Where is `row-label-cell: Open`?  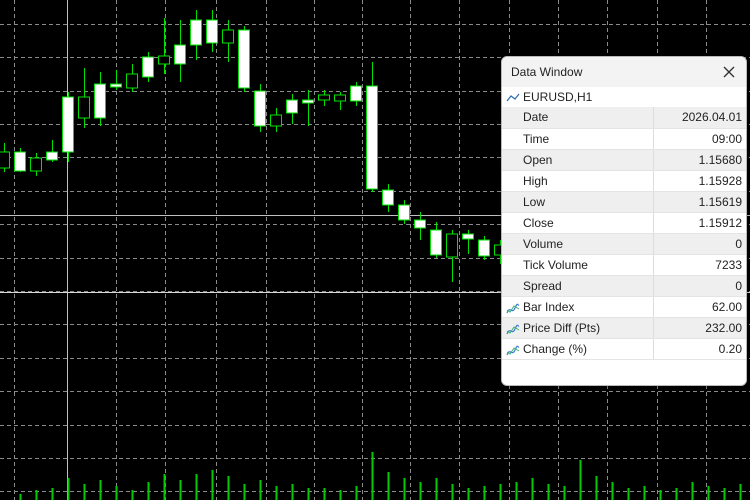
row-label-cell: Open is located at coordinates (578, 160).